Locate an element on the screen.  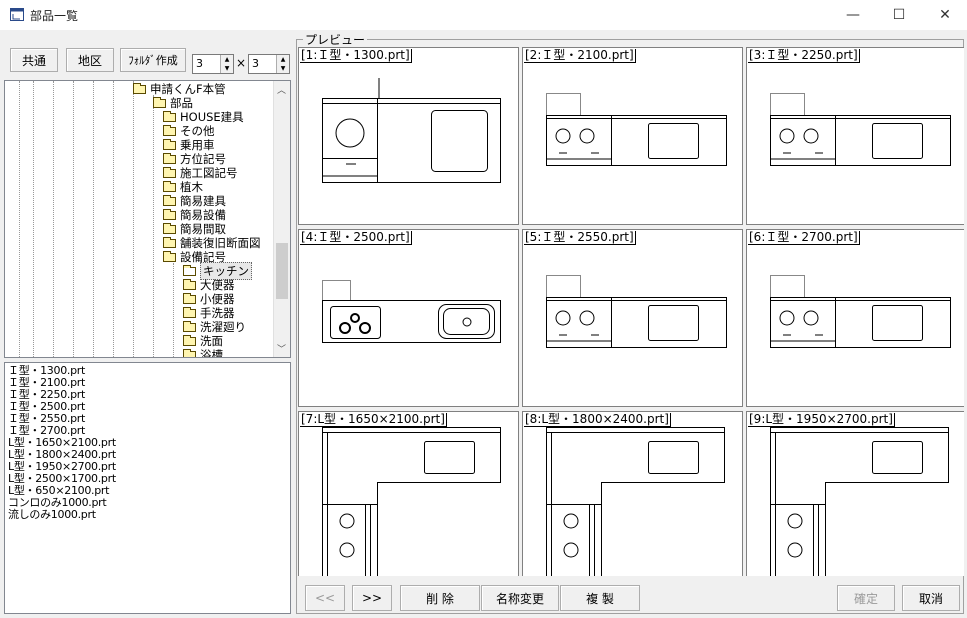
tree-item: HOUSE建具 is located at coordinates (203, 117).